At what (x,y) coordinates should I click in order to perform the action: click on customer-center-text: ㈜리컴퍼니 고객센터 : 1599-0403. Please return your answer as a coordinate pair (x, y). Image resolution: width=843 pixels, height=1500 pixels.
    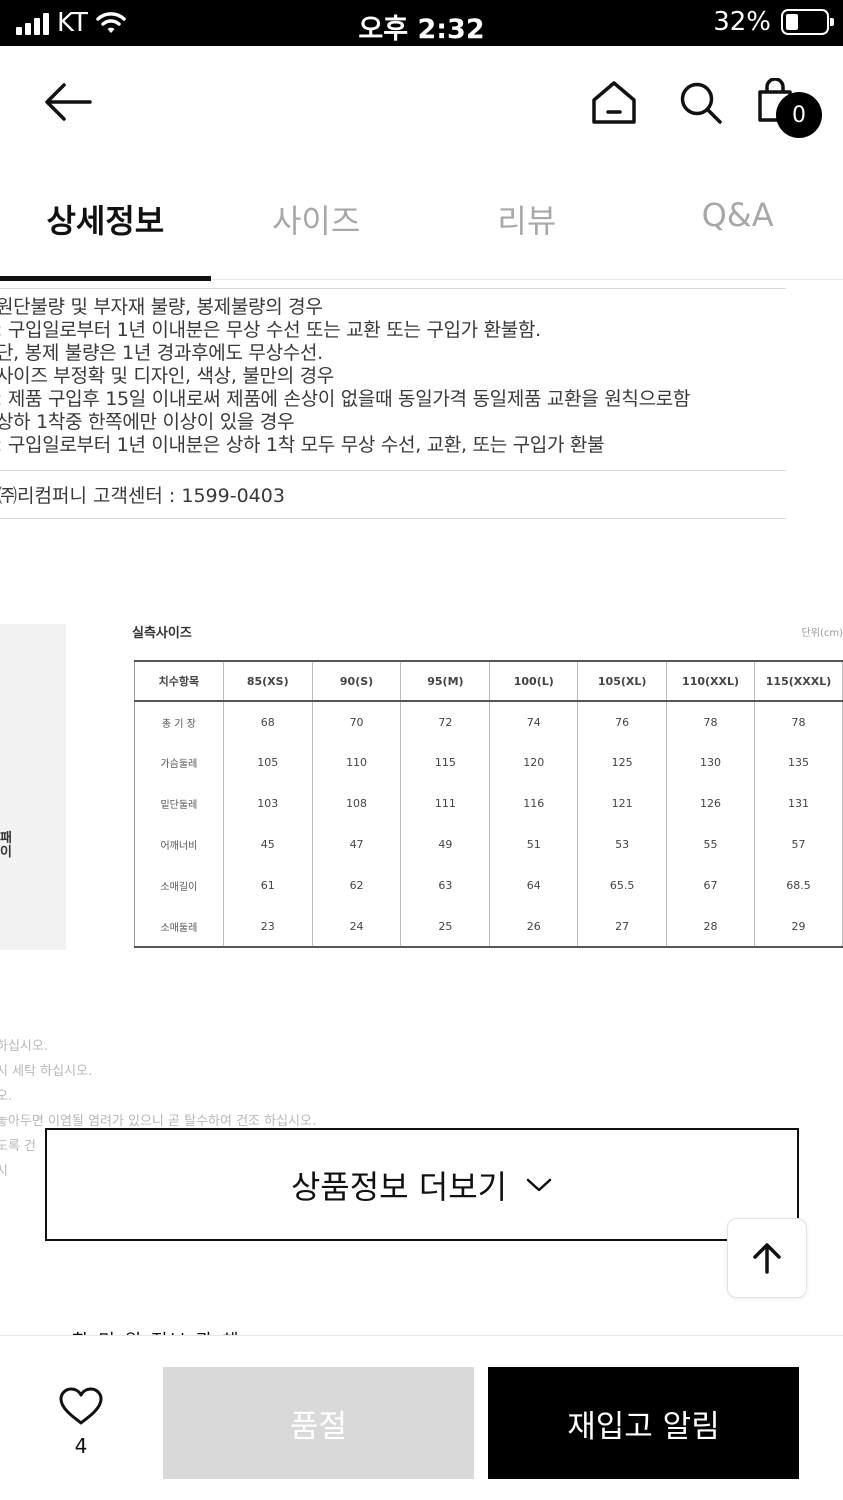
    Looking at the image, I should click on (142, 496).